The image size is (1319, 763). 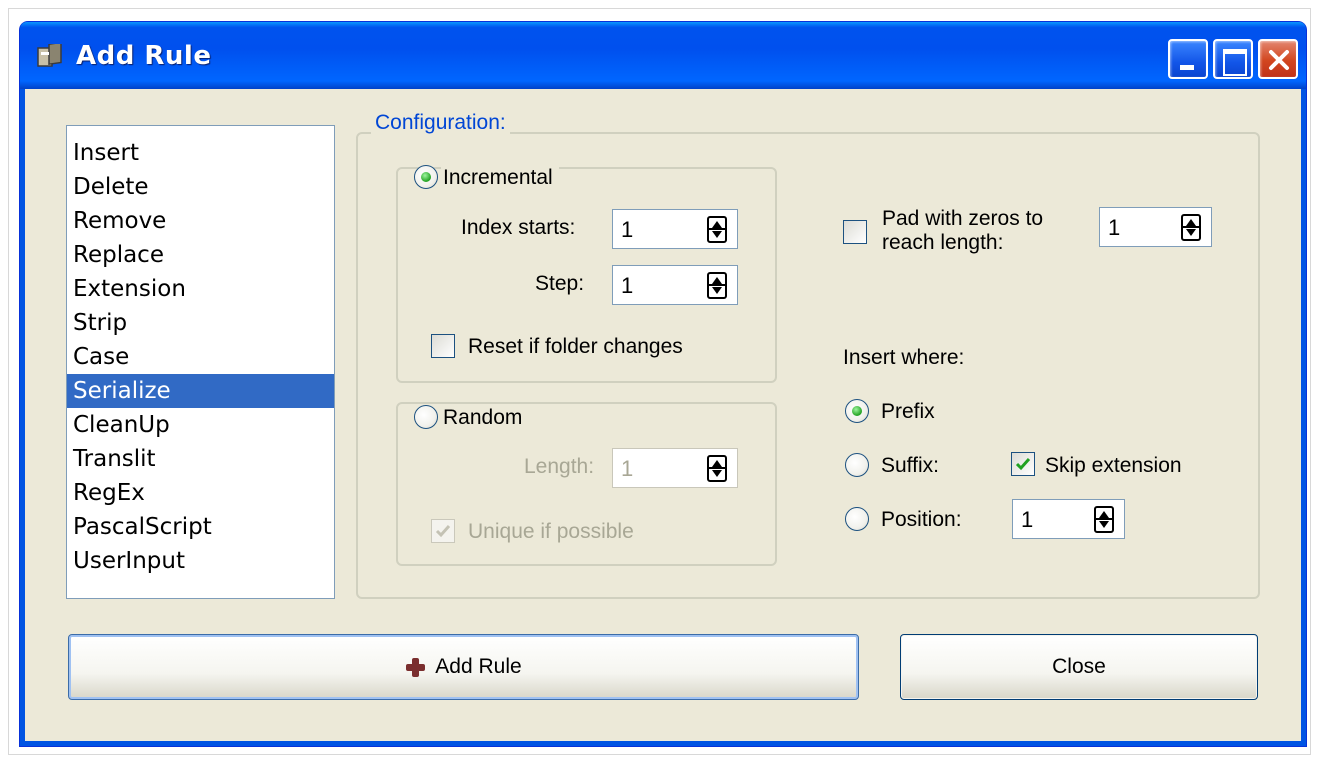 What do you see at coordinates (478, 666) in the screenshot?
I see `add-rule-button-label: Add Rule` at bounding box center [478, 666].